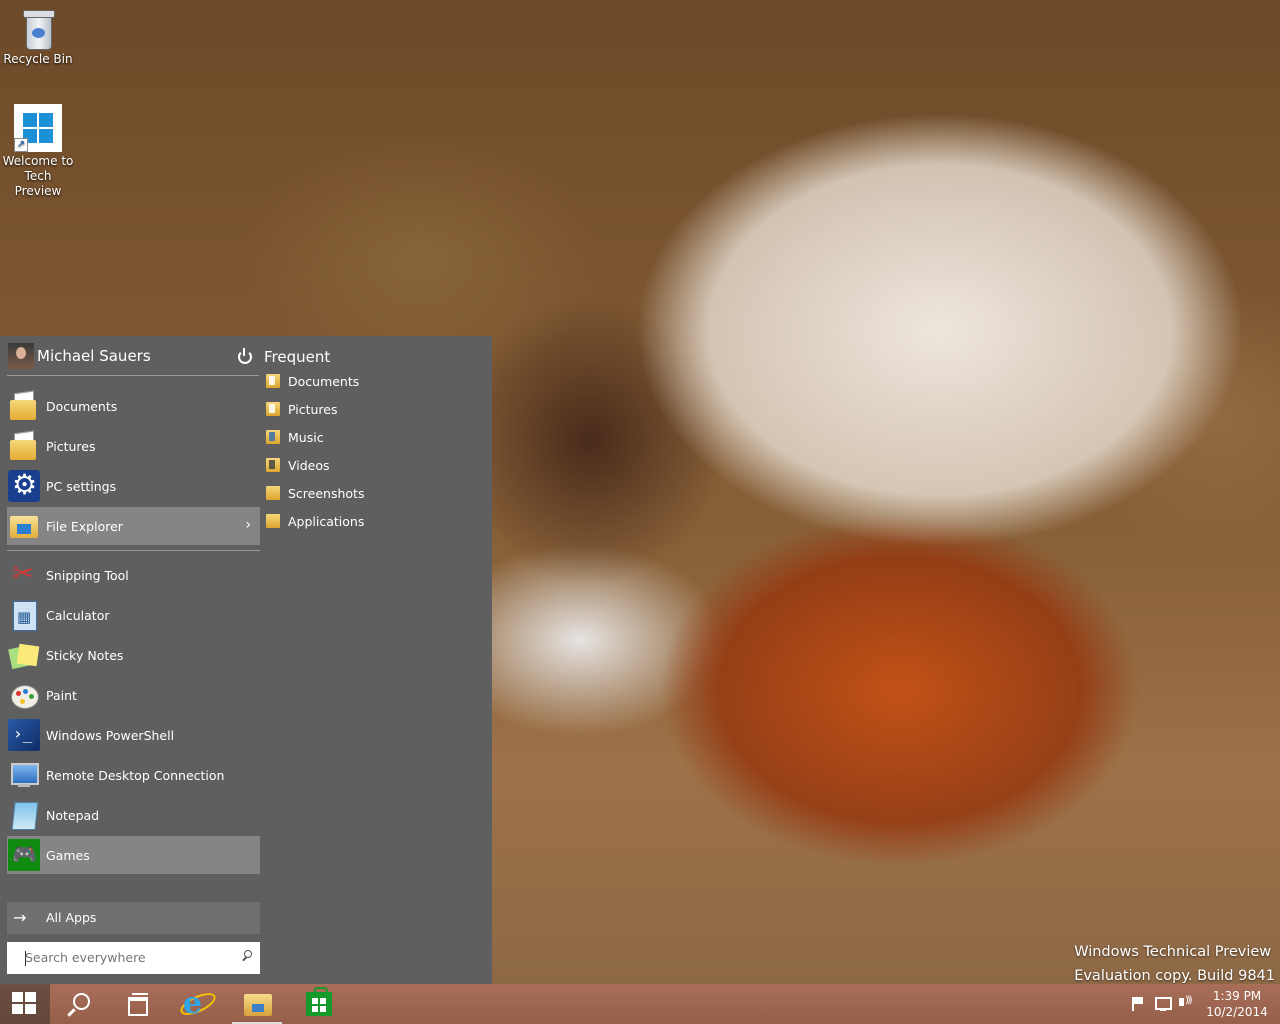 Image resolution: width=1280 pixels, height=1024 pixels. Describe the element at coordinates (273, 437) in the screenshot. I see `music-folder-icon` at that location.